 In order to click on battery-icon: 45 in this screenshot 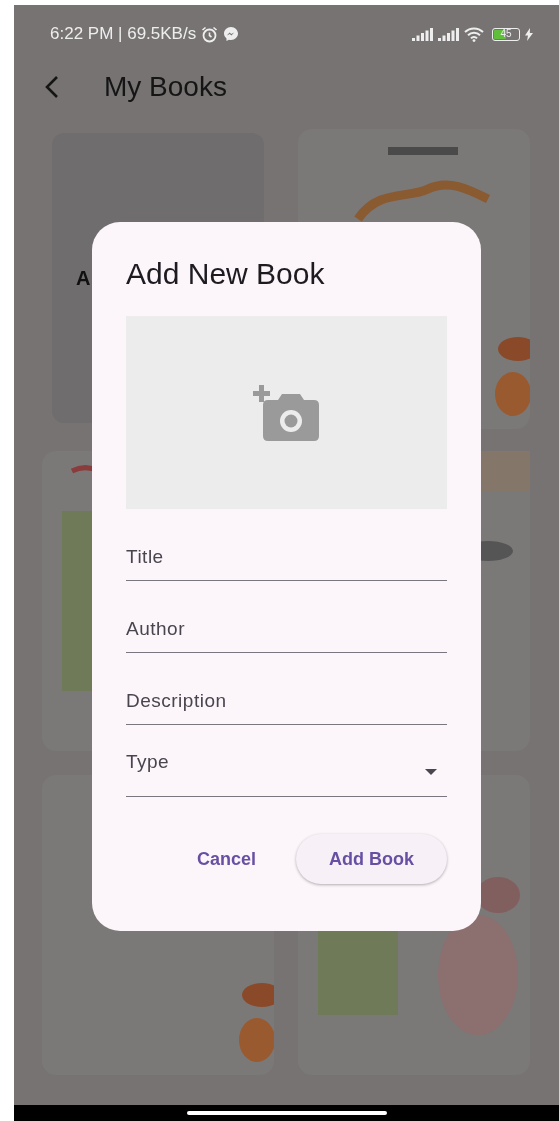, I will do `click(506, 34)`.